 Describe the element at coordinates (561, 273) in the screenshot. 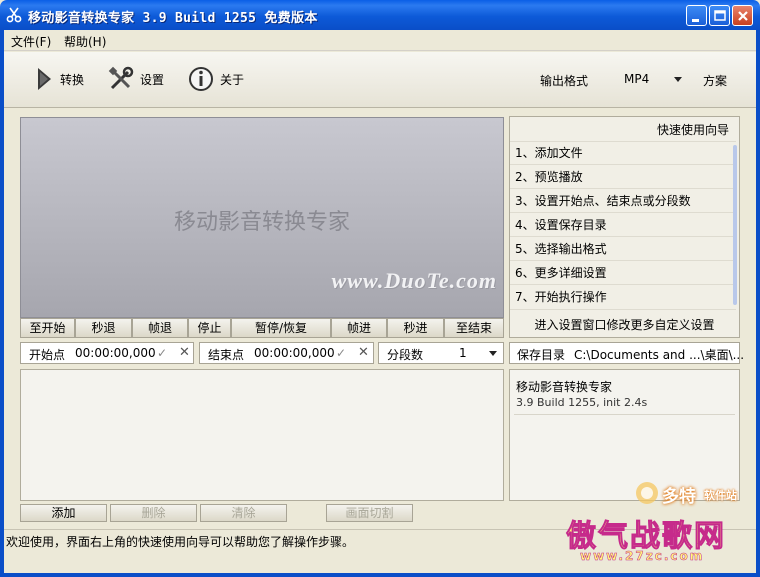

I see `wizard-step: 6、更多详细设置` at that location.